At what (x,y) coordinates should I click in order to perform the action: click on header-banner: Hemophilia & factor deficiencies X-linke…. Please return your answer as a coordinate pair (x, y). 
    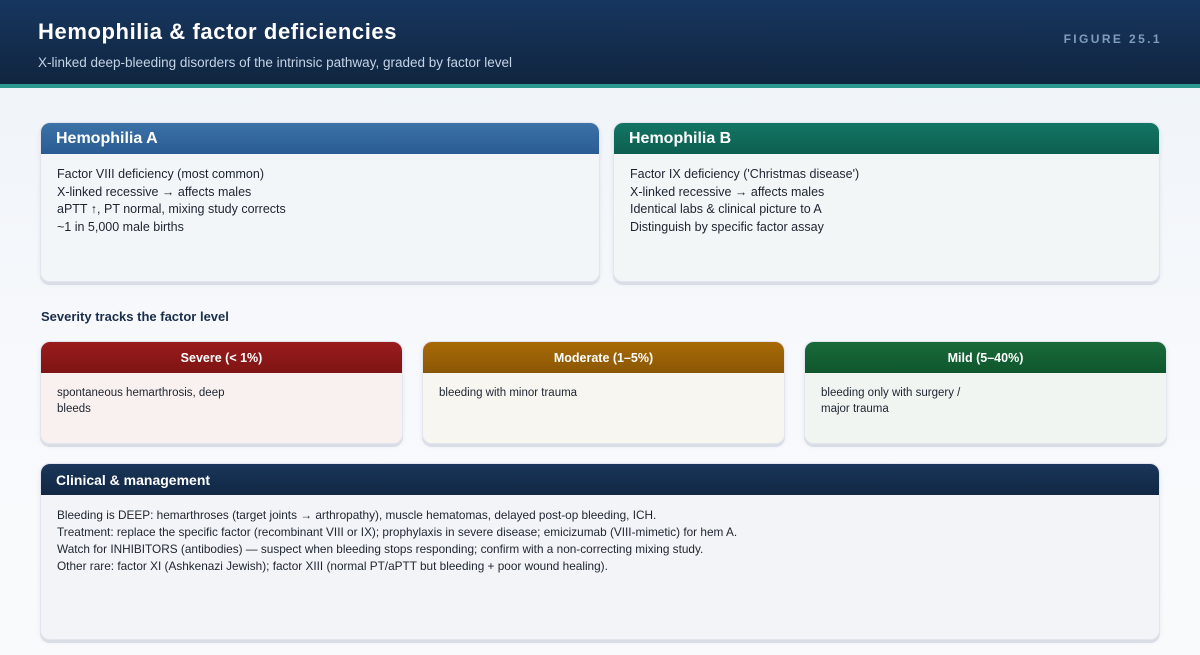
    Looking at the image, I should click on (600, 42).